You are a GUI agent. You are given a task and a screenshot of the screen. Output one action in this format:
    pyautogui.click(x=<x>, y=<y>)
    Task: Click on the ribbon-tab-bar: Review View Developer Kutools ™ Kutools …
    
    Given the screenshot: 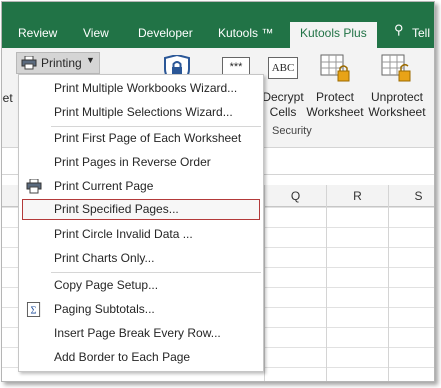 What is the action you would take?
    pyautogui.click(x=218, y=25)
    